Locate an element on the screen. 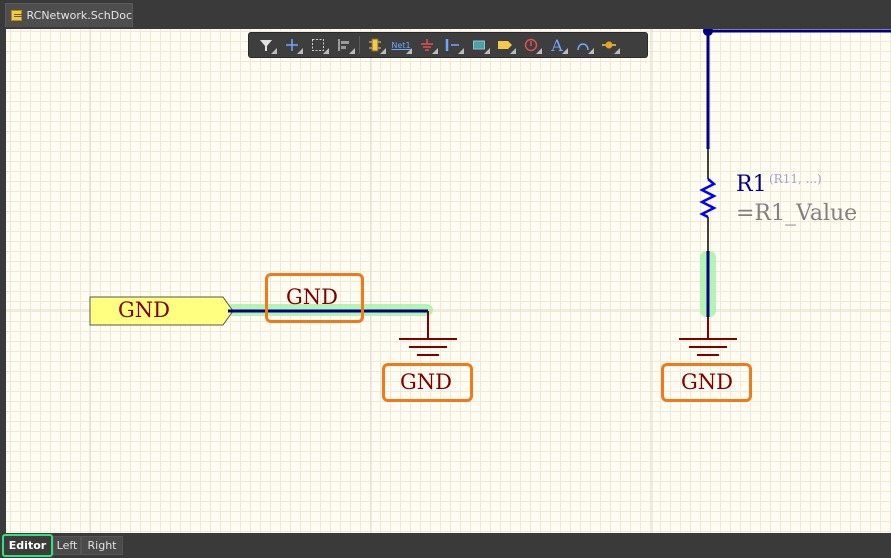 This screenshot has height=558, width=891. select-rect-icon is located at coordinates (318, 45).